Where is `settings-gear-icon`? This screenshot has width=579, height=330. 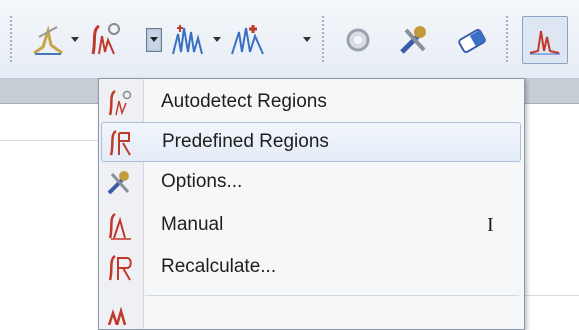
settings-gear-icon is located at coordinates (358, 40).